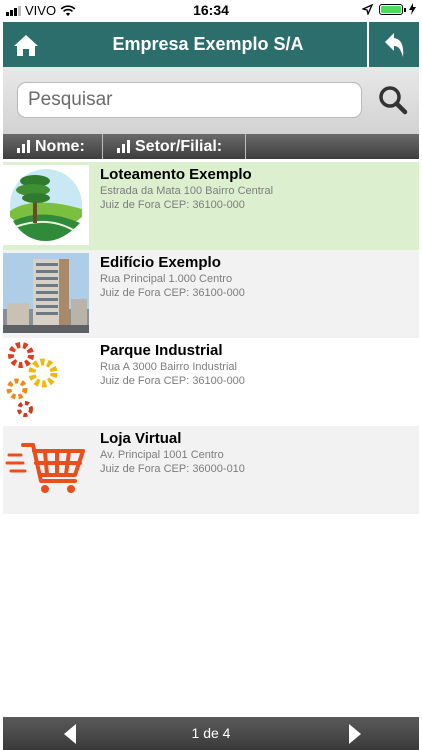 This screenshot has width=422, height=750. I want to click on item-name: Parque Industrial, so click(161, 350).